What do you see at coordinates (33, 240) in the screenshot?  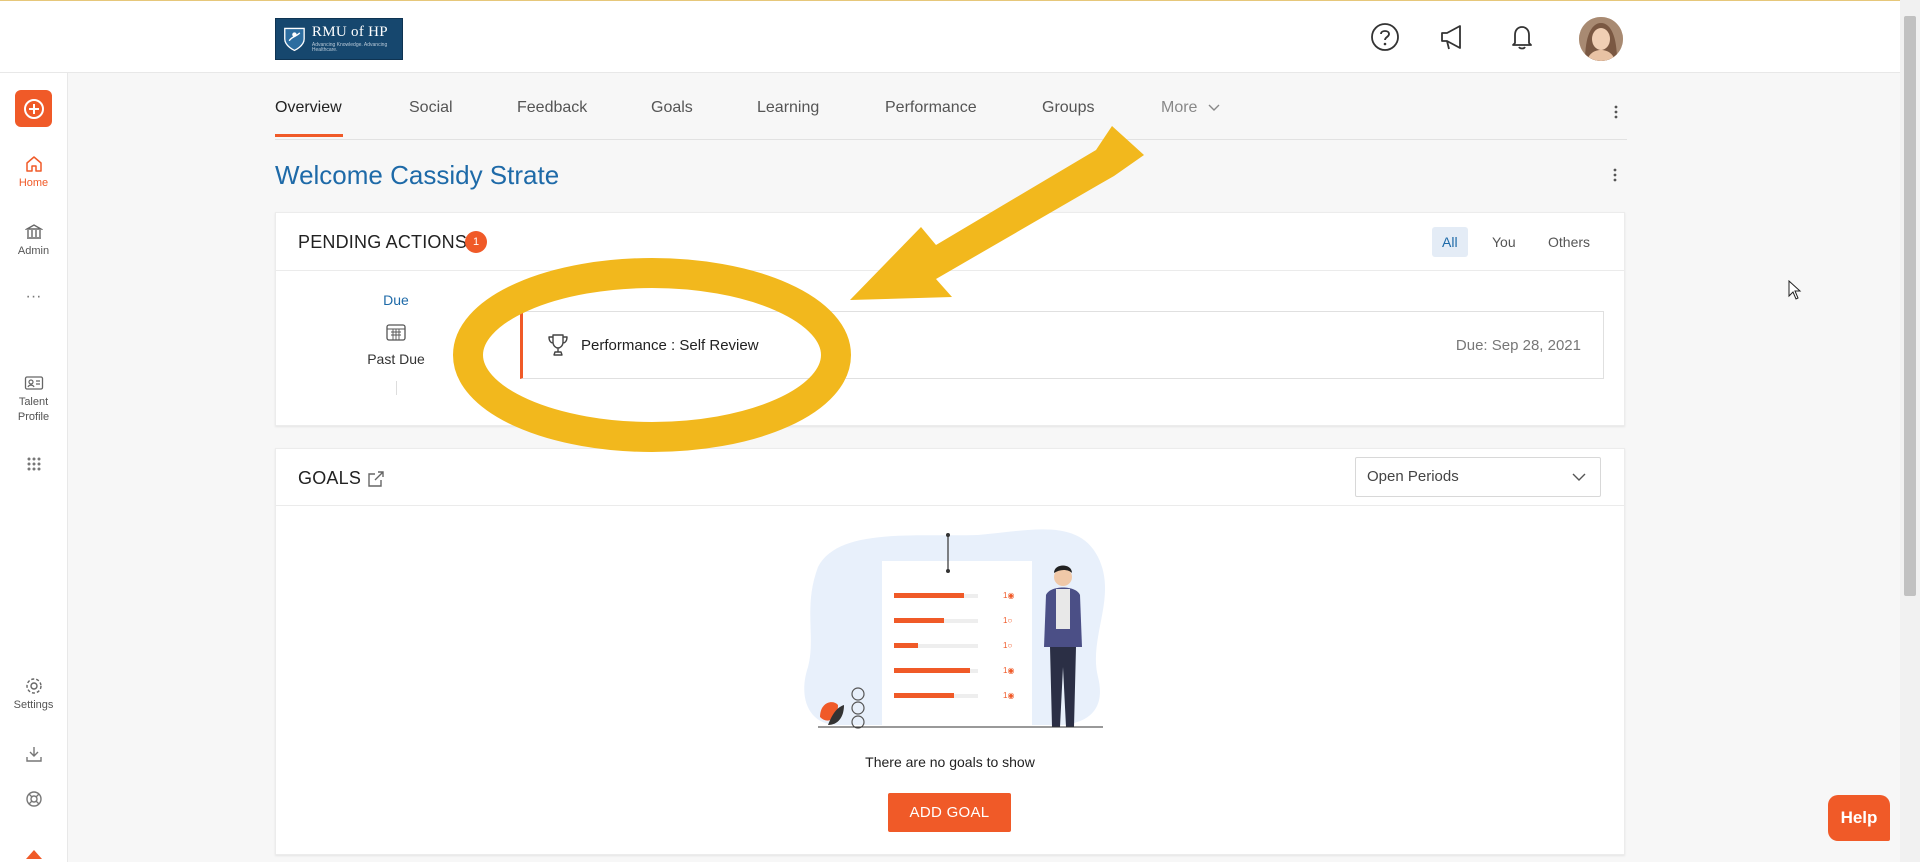 I see `sidebar-item-admin: Admin` at bounding box center [33, 240].